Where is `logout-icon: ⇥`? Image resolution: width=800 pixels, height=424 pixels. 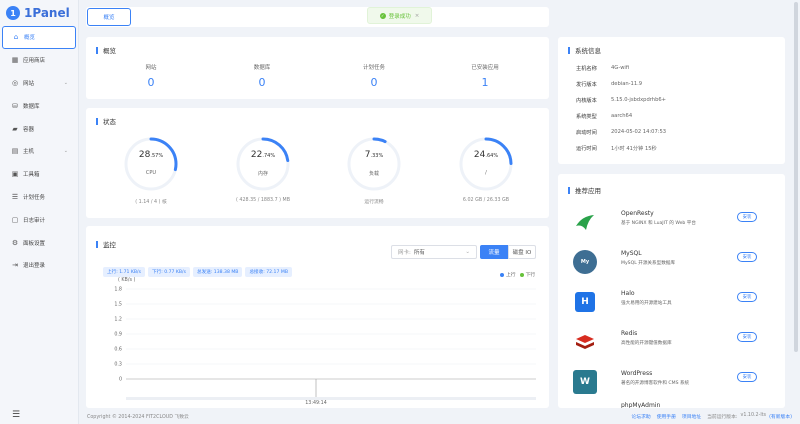 logout-icon: ⇥ is located at coordinates (15, 265).